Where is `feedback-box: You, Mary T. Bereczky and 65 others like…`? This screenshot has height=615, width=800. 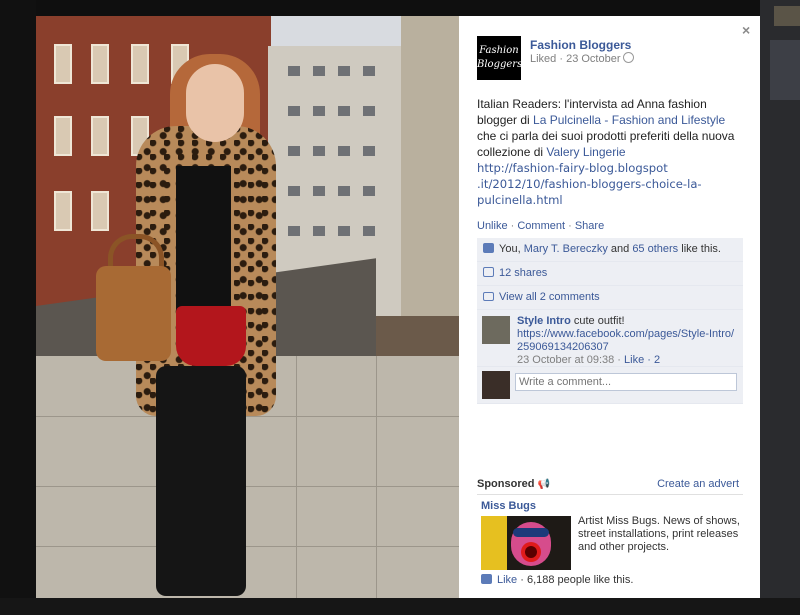 feedback-box: You, Mary T. Bereczky and 65 others like… is located at coordinates (610, 321).